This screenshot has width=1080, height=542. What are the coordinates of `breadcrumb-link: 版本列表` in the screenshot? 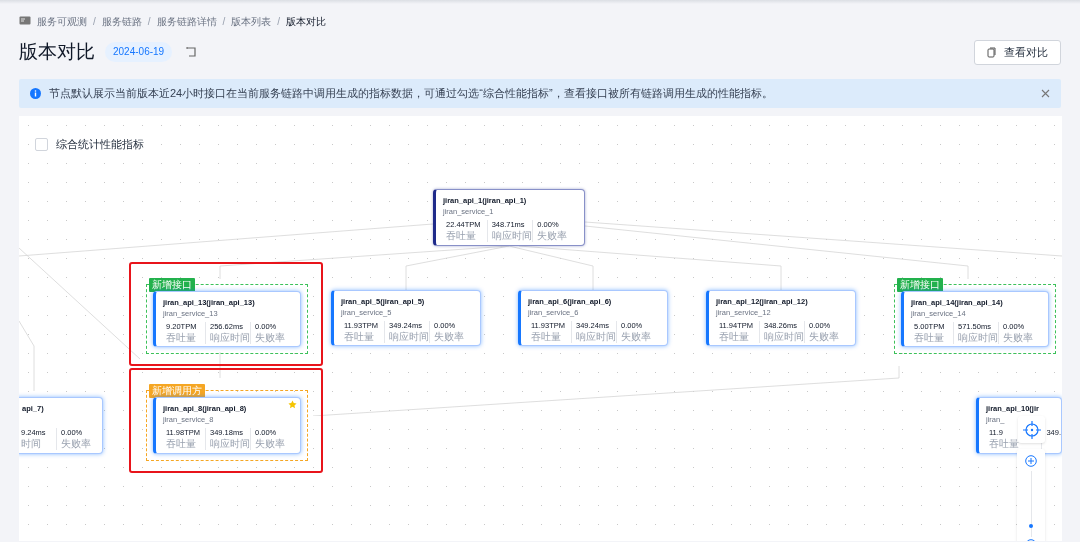 It's located at (251, 21).